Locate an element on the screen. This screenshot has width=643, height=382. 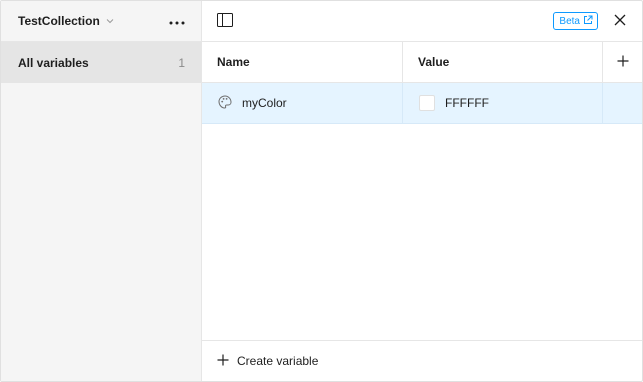
variable-name-cell: myColor is located at coordinates (302, 103).